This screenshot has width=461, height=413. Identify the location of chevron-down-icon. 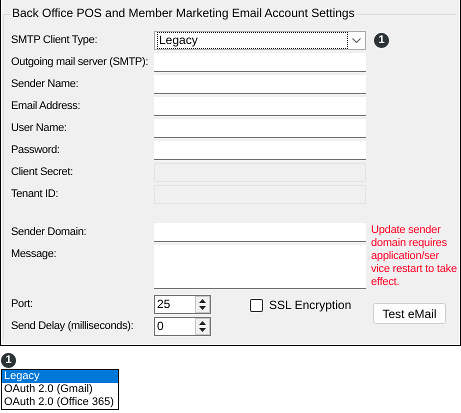
(356, 40).